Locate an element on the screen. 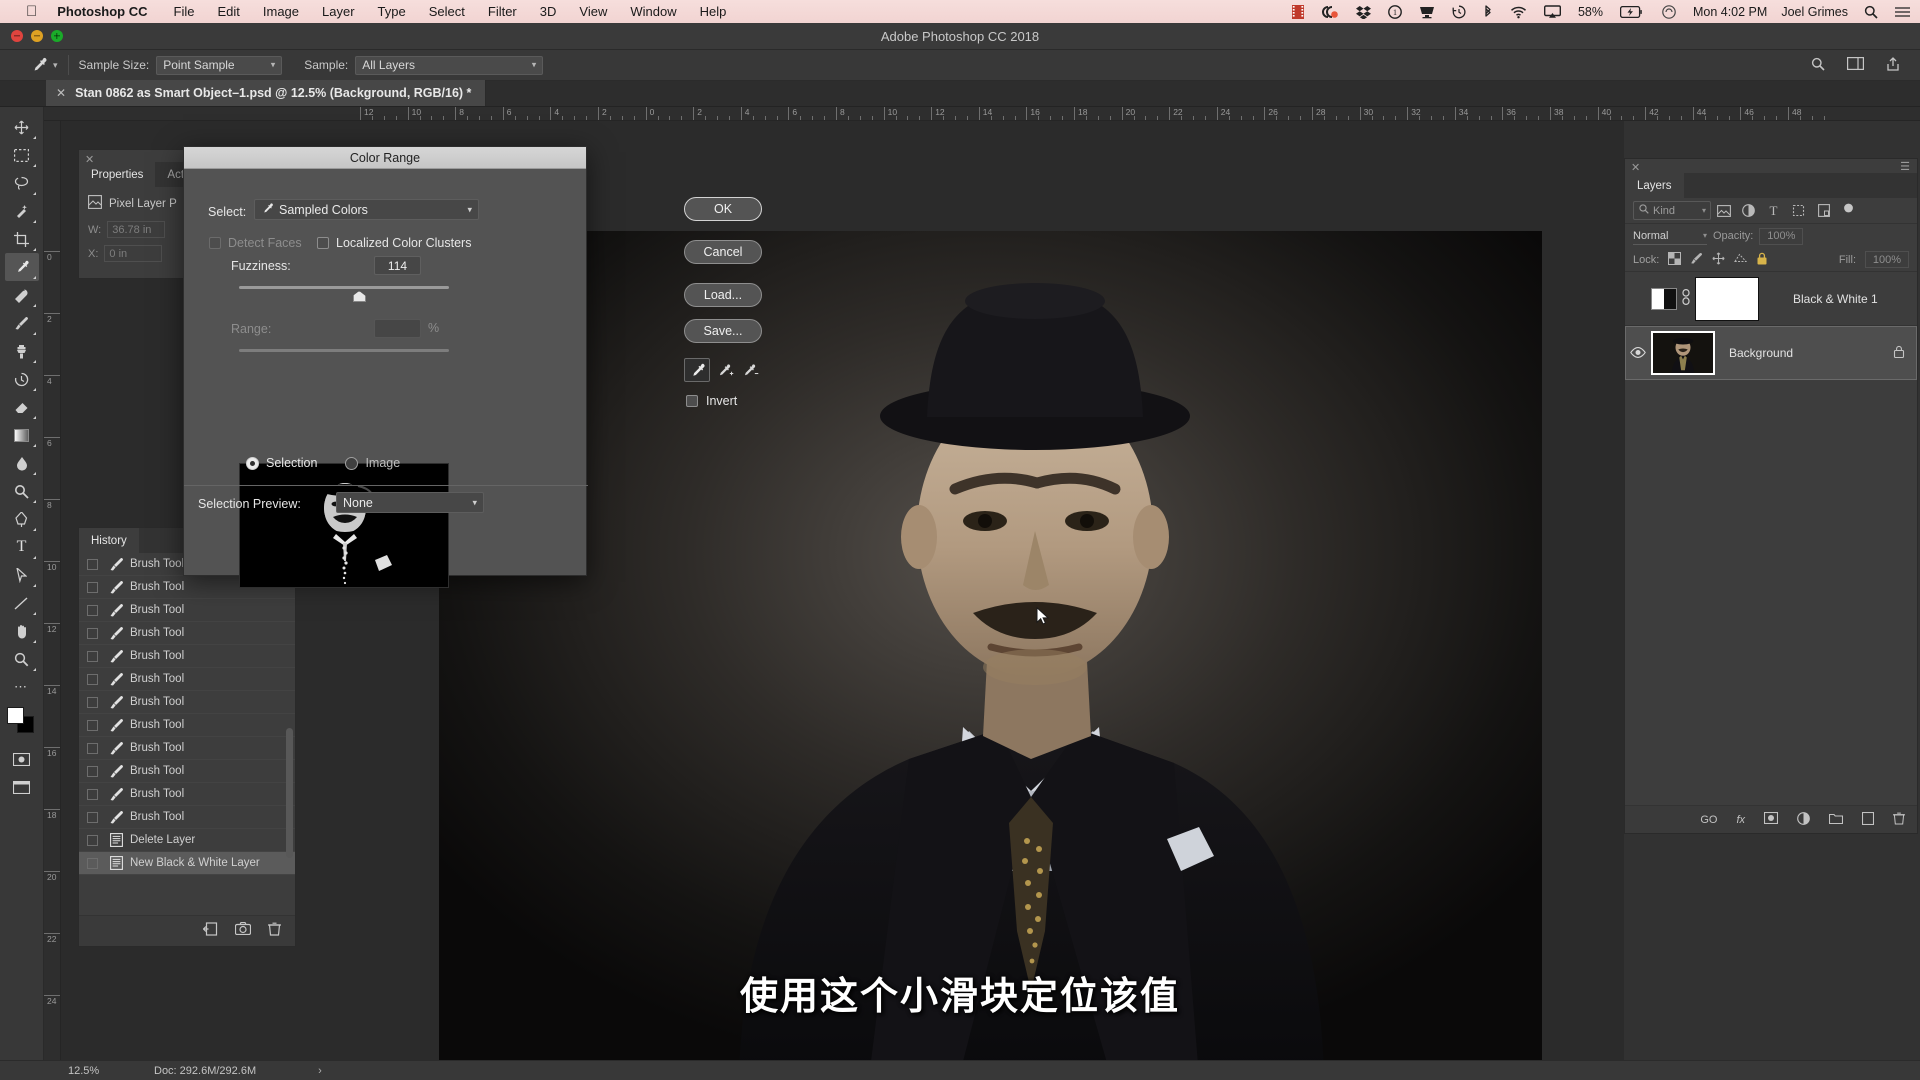  tool-gradient is located at coordinates (22, 435).